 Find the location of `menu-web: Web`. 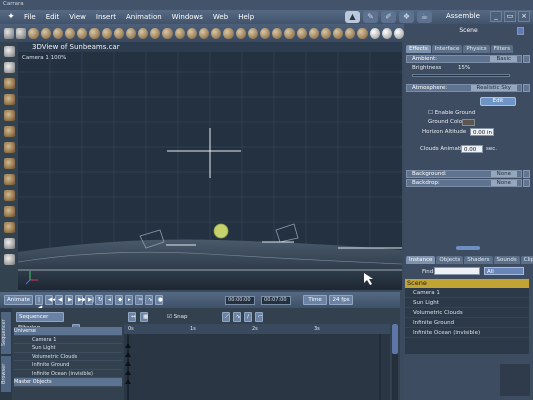

menu-web: Web is located at coordinates (220, 17).